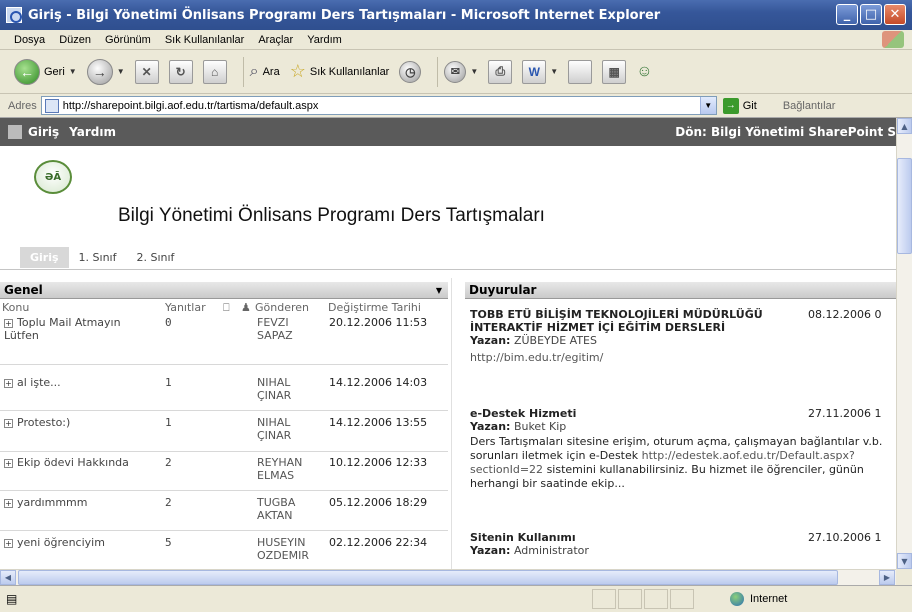  I want to click on ie-app-icon, so click(14, 15).